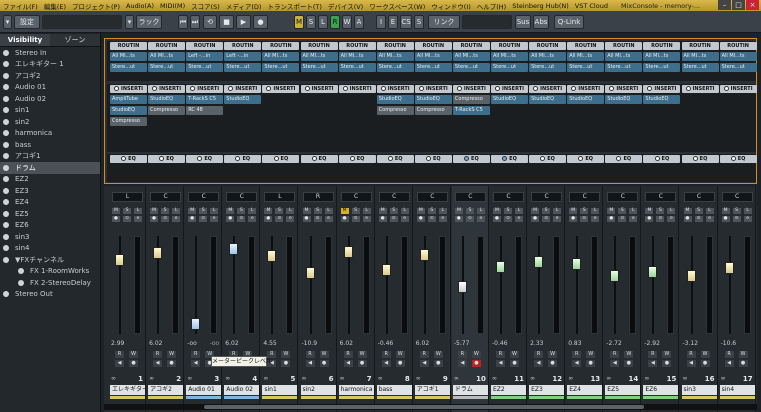 Image resolution: width=761 pixels, height=412 pixels. I want to click on cycle-icon: ⟲, so click(210, 22).